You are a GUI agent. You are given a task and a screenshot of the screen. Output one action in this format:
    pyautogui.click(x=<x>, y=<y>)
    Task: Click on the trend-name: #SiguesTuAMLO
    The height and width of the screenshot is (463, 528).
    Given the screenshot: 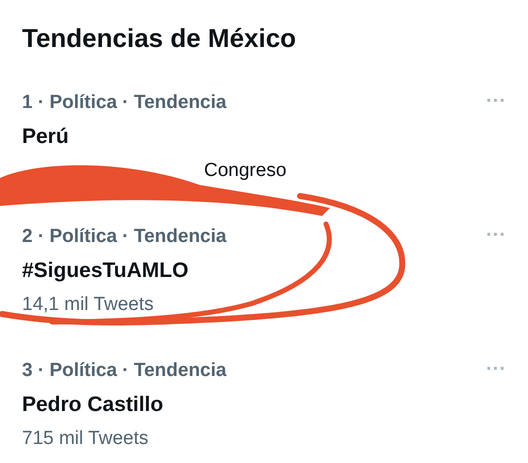 What is the action you would take?
    pyautogui.click(x=105, y=271)
    